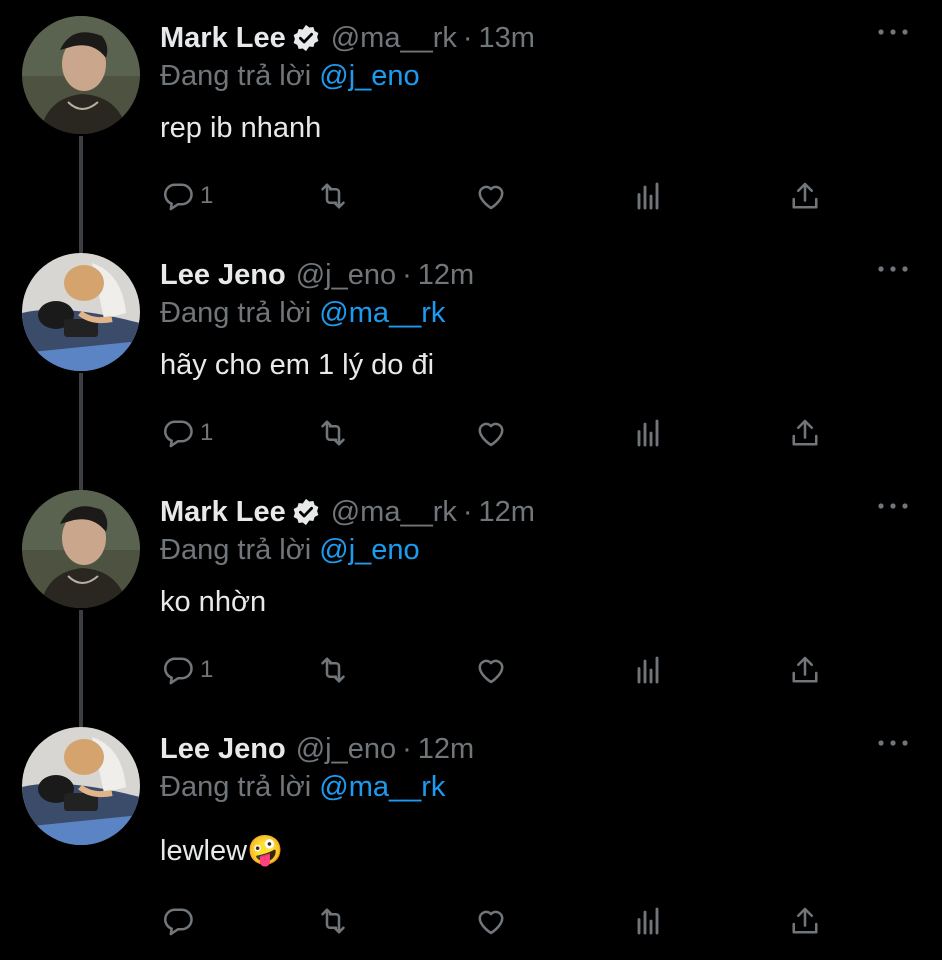  I want to click on tweet-header: Mark Lee @ma__rk · 12m, so click(347, 512).